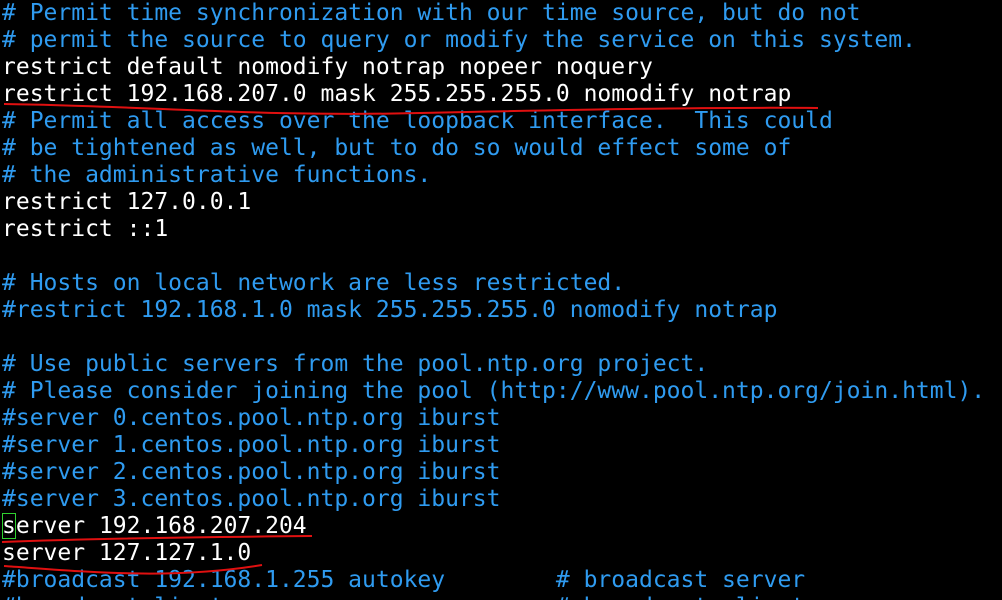  I want to click on text-cursor: s, so click(9, 526).